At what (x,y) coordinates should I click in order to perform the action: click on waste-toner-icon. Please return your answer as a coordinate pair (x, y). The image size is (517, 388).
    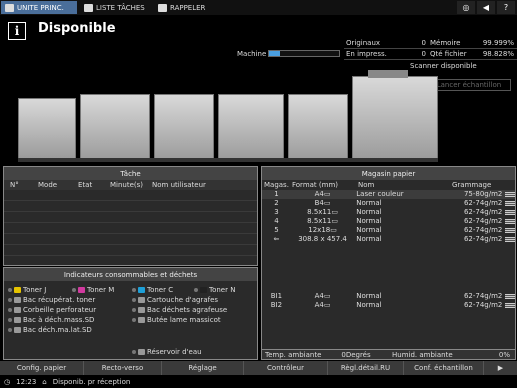
    Looking at the image, I should click on (17, 300).